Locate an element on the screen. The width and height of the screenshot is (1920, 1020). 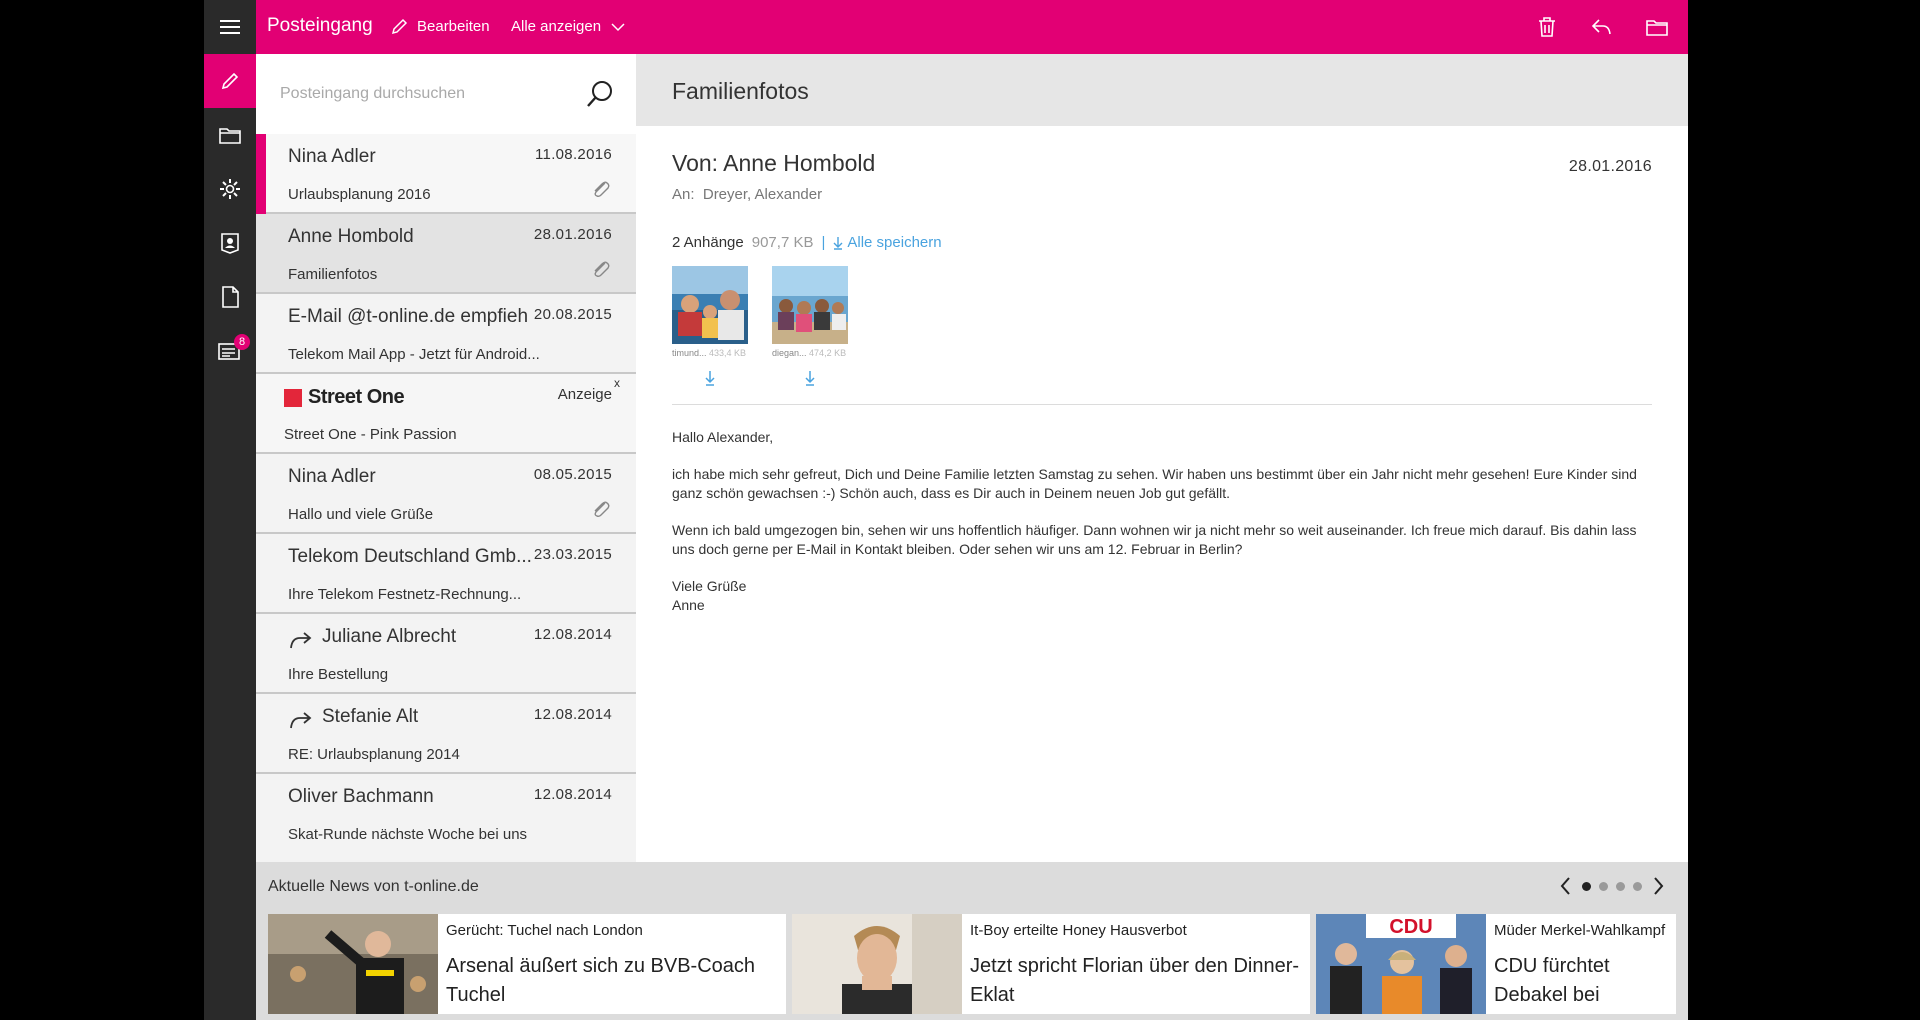
mail-date: 20.08.2015 is located at coordinates (572, 314).